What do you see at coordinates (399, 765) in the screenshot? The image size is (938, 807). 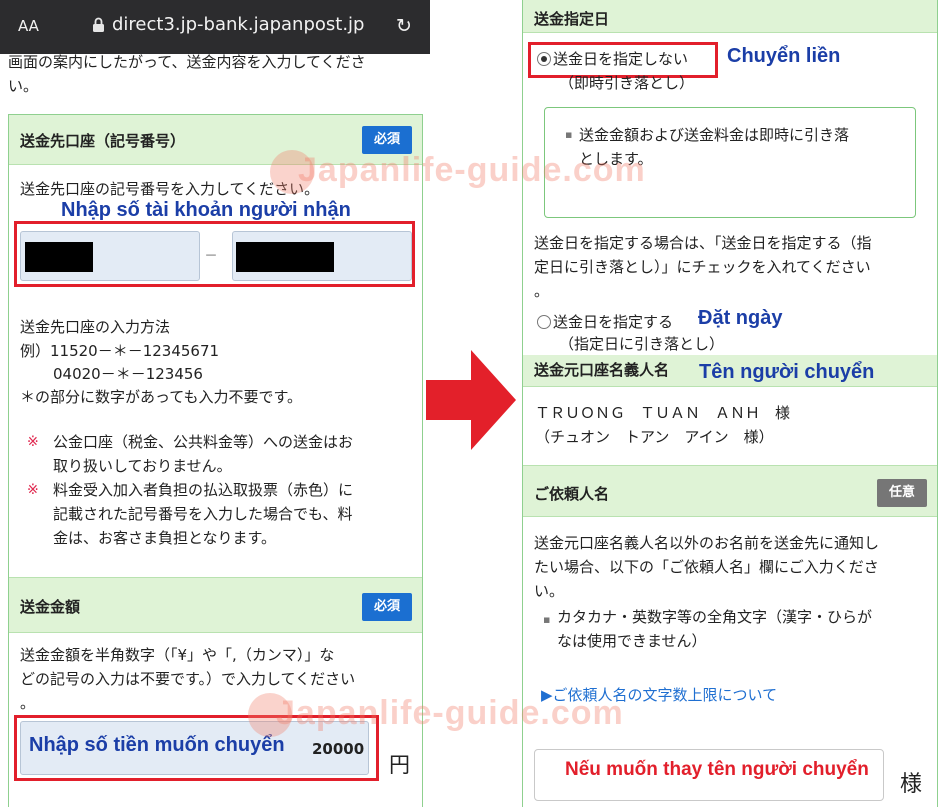 I see `currency-label: 円` at bounding box center [399, 765].